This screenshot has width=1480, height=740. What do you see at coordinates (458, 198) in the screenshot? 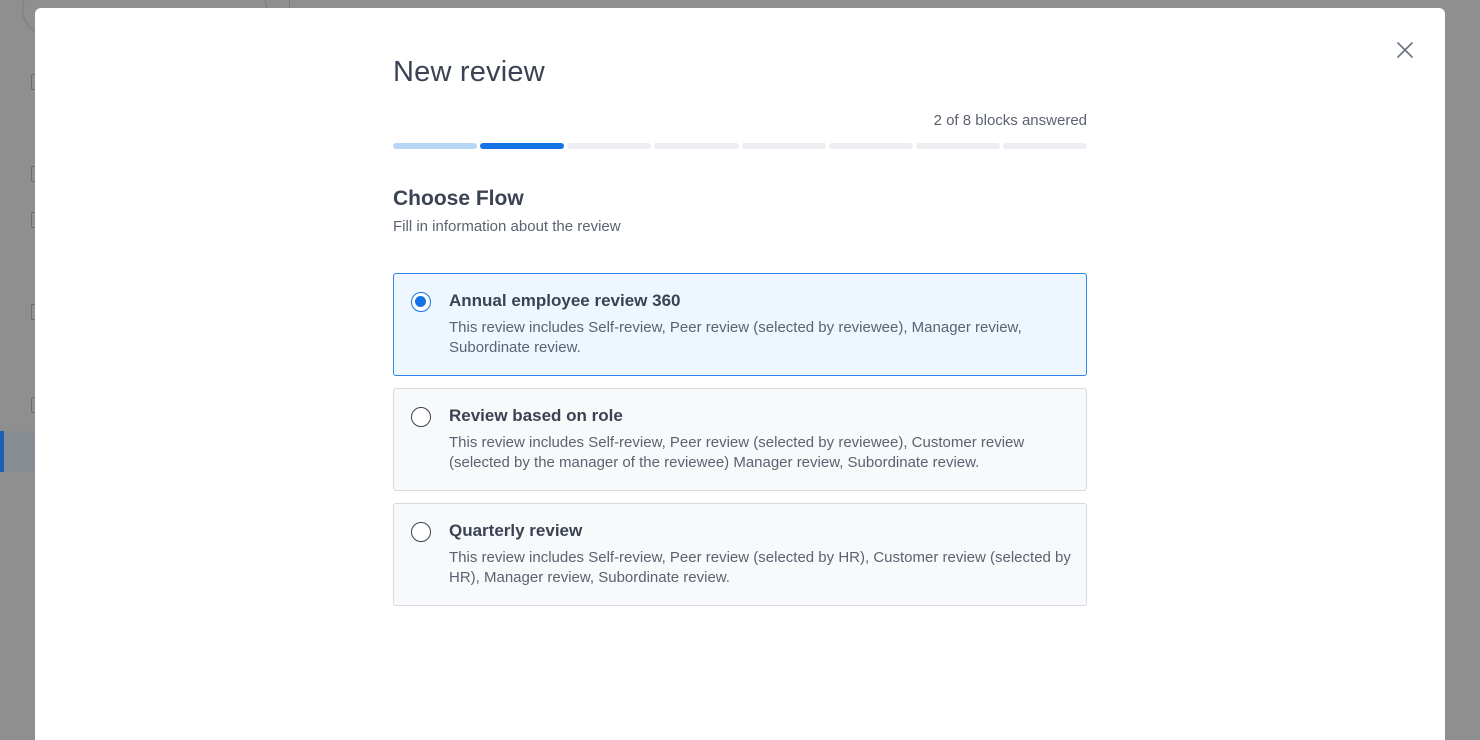
I see `section-title: Choose Flow` at bounding box center [458, 198].